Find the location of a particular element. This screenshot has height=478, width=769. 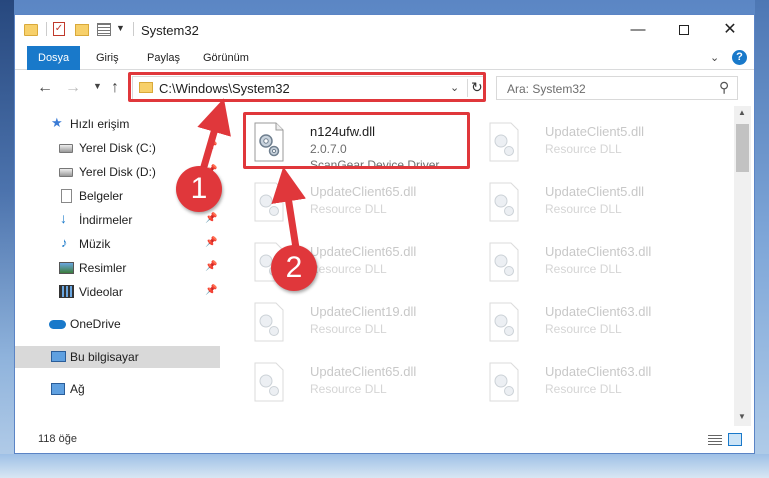

arrow-to-address-bar is located at coordinates (214, 134).